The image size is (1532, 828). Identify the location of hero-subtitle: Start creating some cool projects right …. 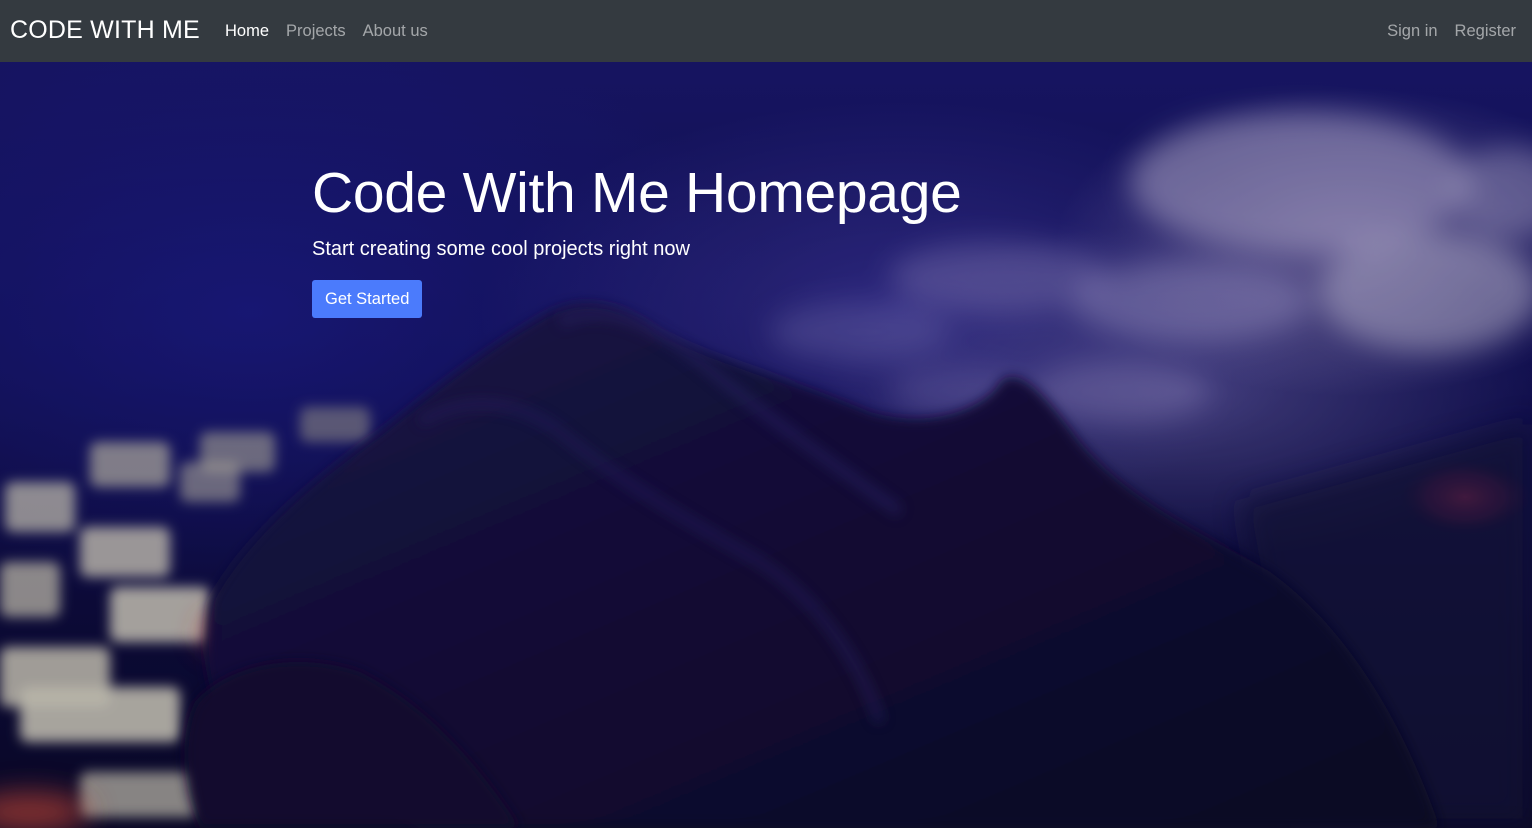
(501, 249).